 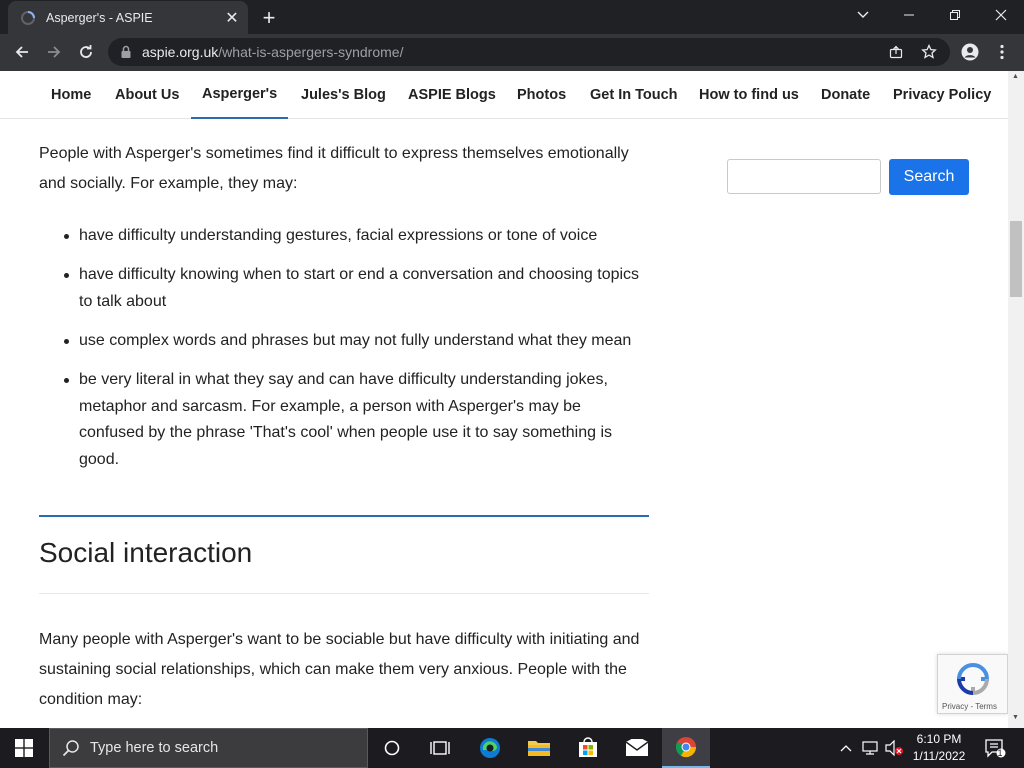 What do you see at coordinates (239, 95) in the screenshot?
I see `nav-aspergers: Asperger's` at bounding box center [239, 95].